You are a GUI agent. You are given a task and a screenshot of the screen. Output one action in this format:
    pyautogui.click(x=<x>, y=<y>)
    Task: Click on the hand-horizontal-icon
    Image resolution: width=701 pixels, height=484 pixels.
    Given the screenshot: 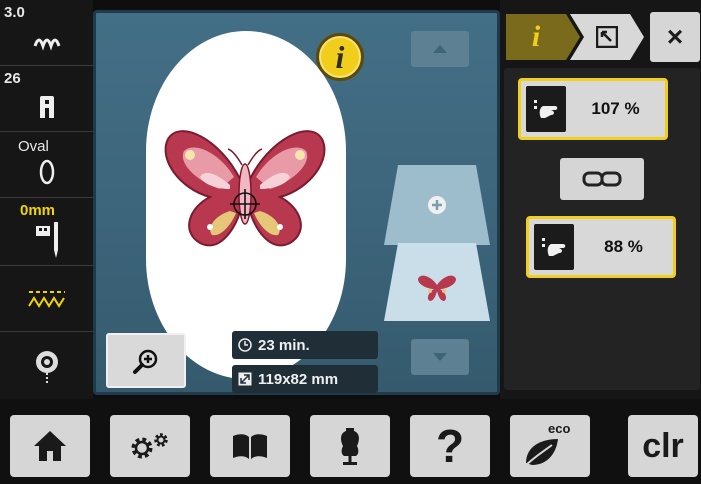 What is the action you would take?
    pyautogui.click(x=546, y=109)
    